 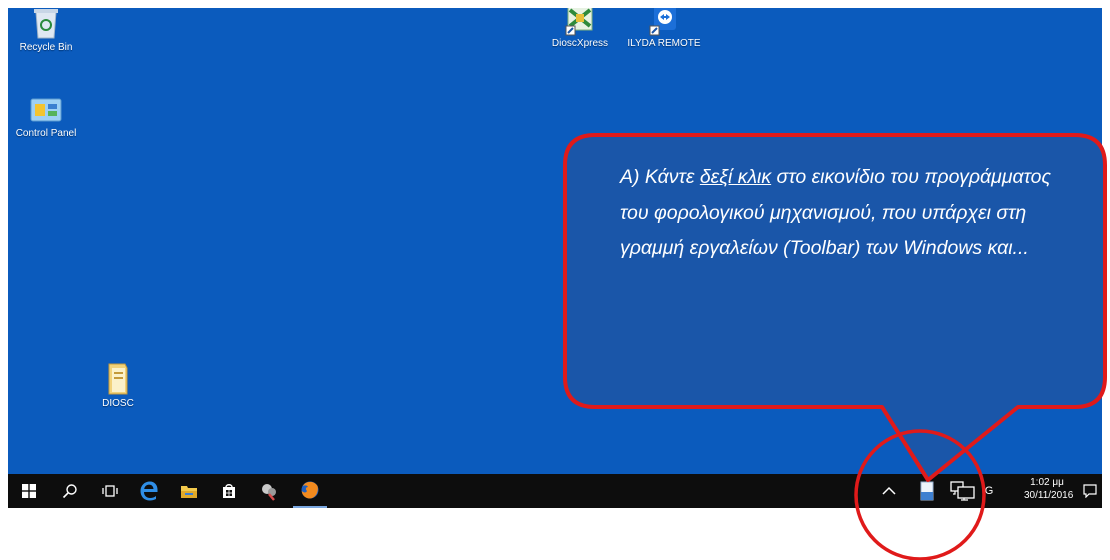 What do you see at coordinates (735, 177) in the screenshot?
I see `callout-right-click-emphasis: δεξί κλικ` at bounding box center [735, 177].